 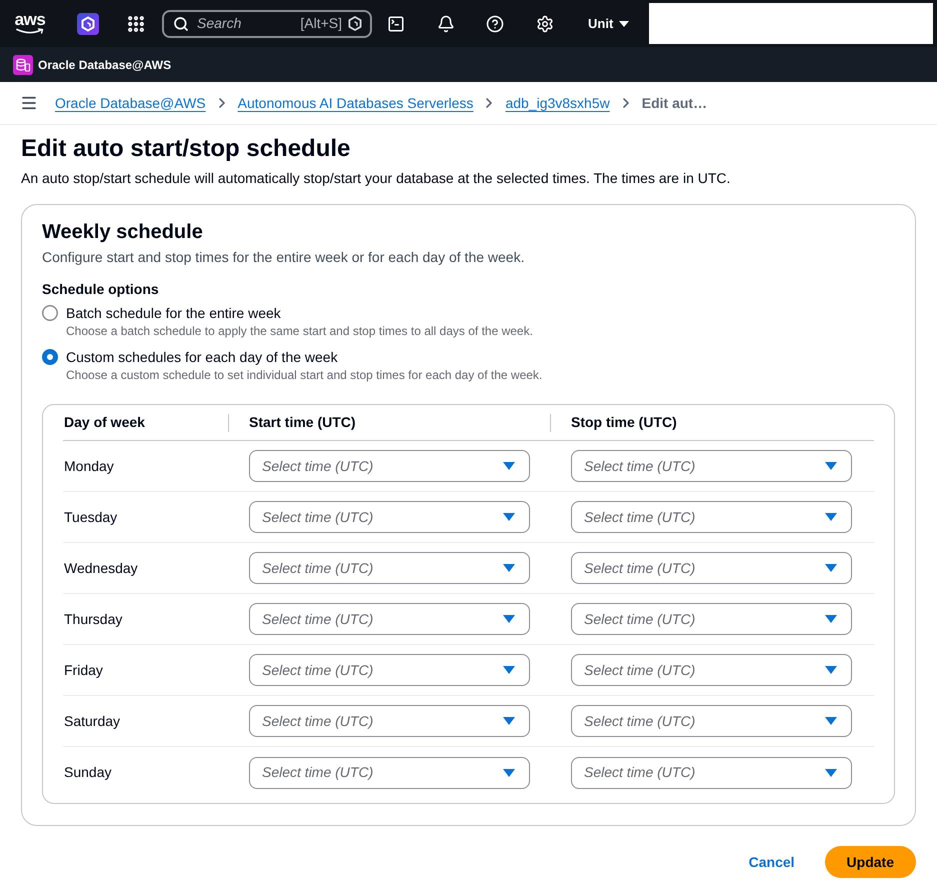 I want to click on day-label: Thursday, so click(x=94, y=619).